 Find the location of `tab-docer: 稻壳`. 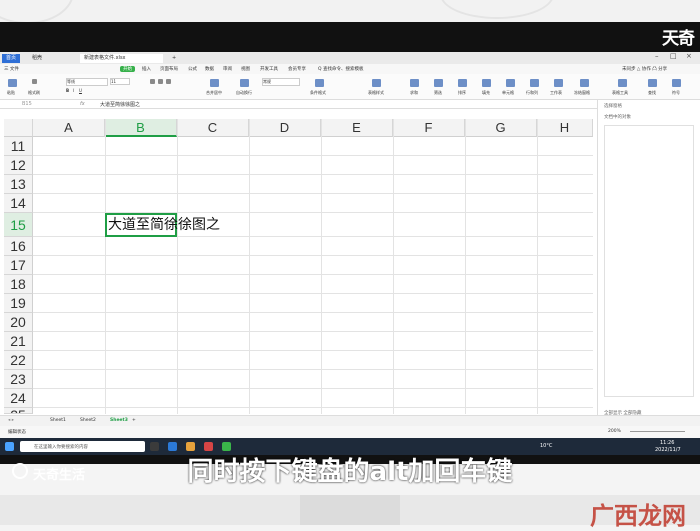

tab-docer: 稻壳 is located at coordinates (37, 58).